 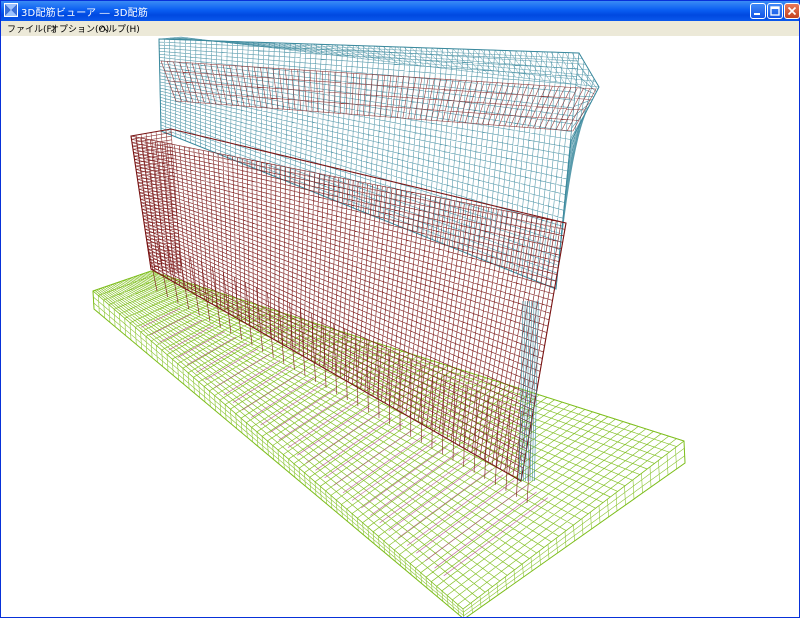 I want to click on menu-help: ヘルプ(H), so click(x=119, y=28).